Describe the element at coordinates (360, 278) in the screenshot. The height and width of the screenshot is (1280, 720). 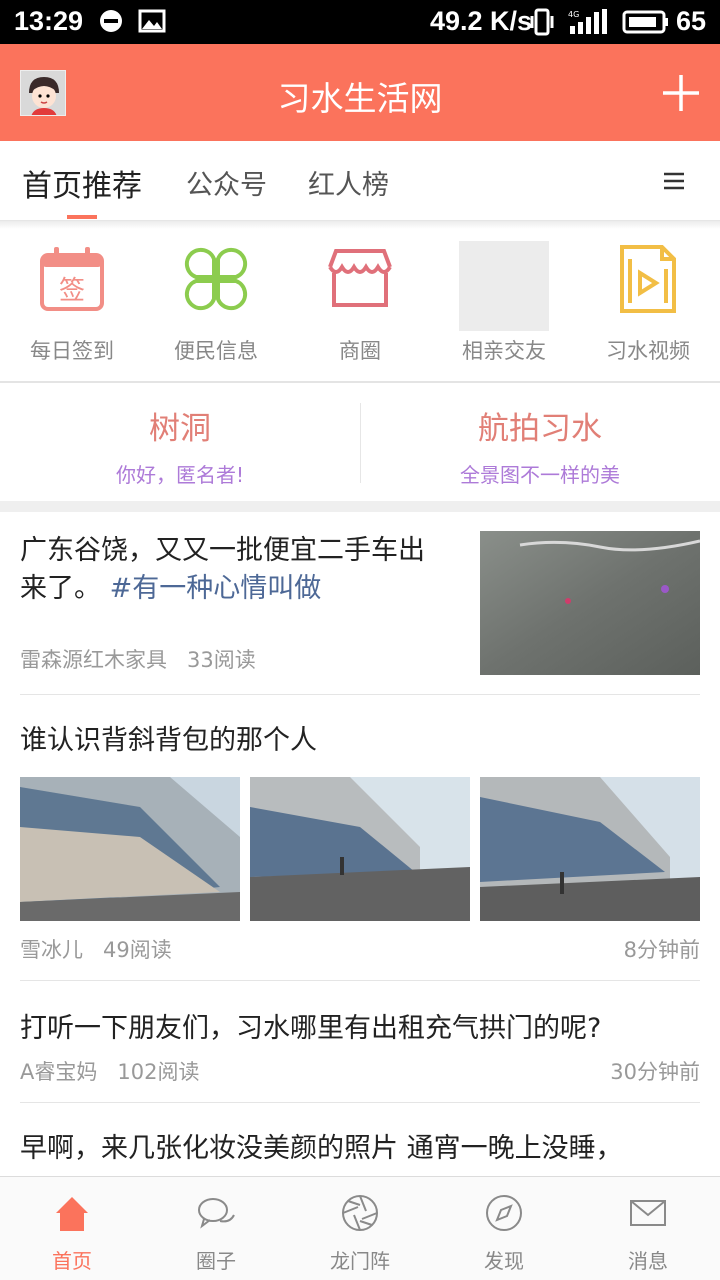
I see `shop-awning-icon` at that location.